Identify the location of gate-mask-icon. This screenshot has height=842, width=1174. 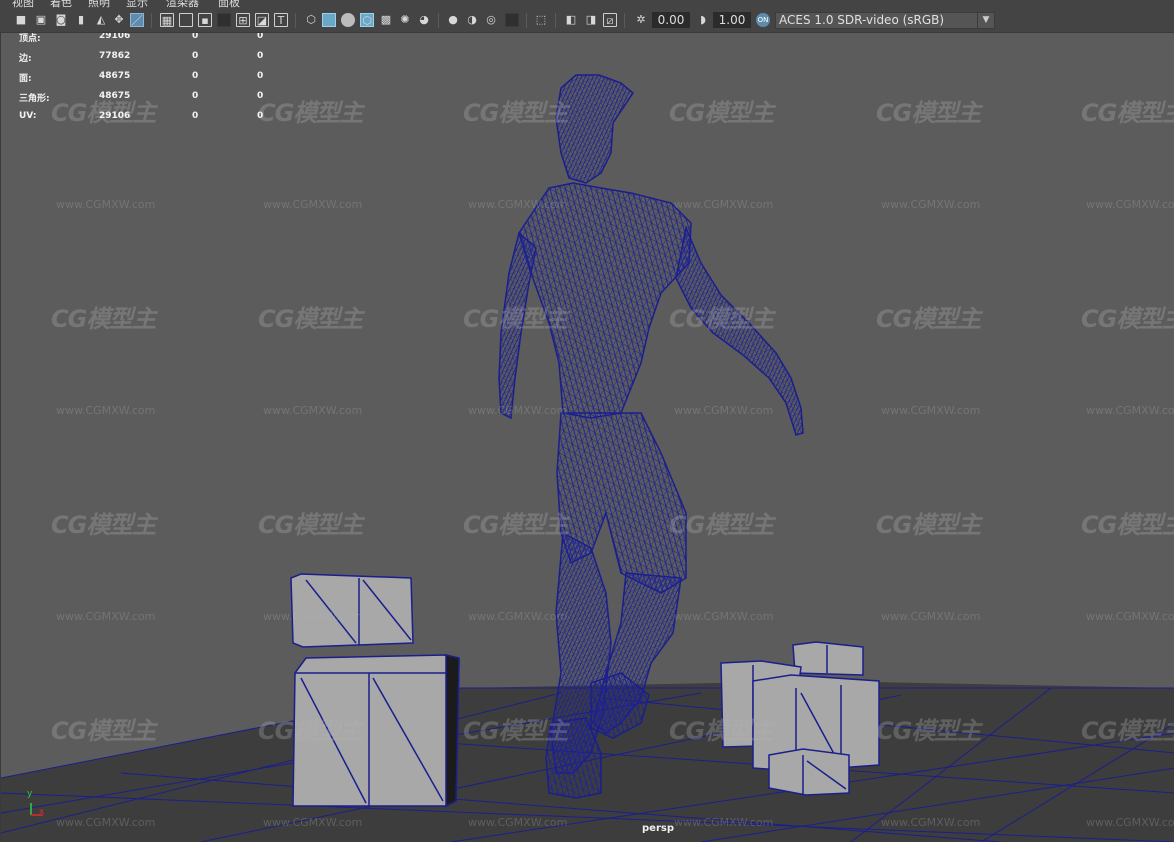
(224, 20).